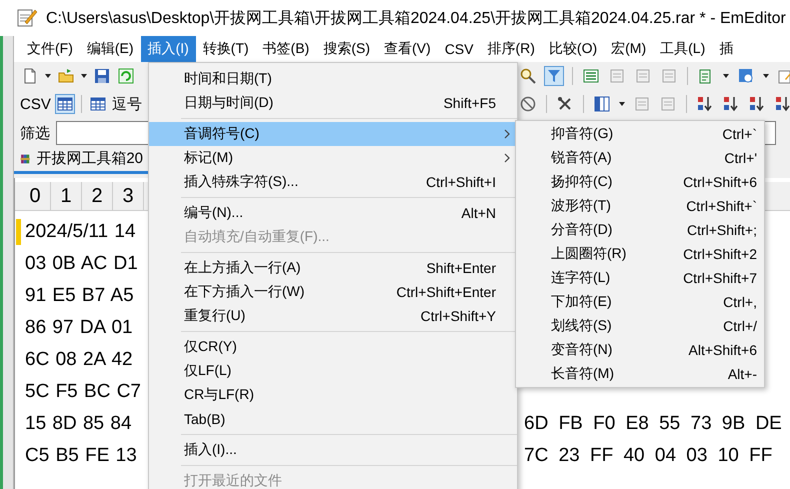 The height and width of the screenshot is (489, 790). I want to click on menu-item: 划线符(S) Ctrl+/, so click(640, 326).